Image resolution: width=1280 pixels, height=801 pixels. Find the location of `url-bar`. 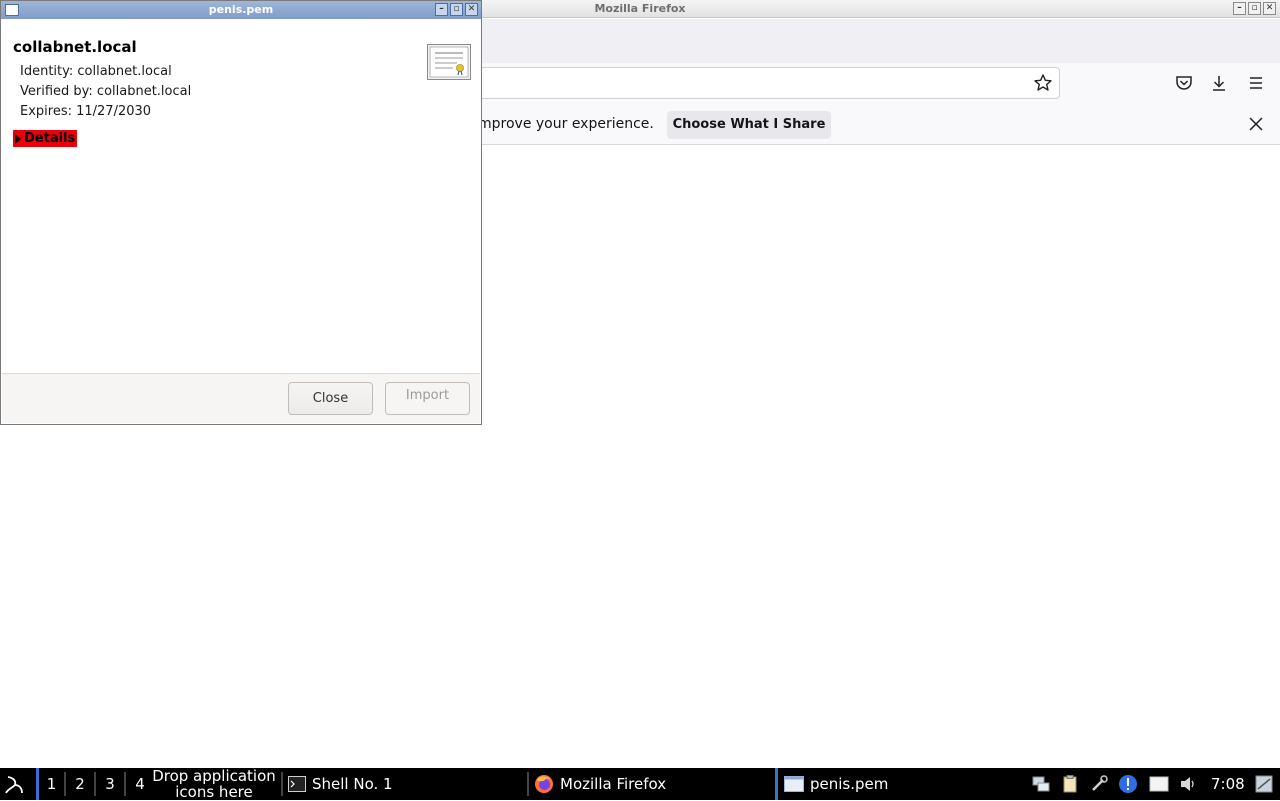

url-bar is located at coordinates (740, 83).